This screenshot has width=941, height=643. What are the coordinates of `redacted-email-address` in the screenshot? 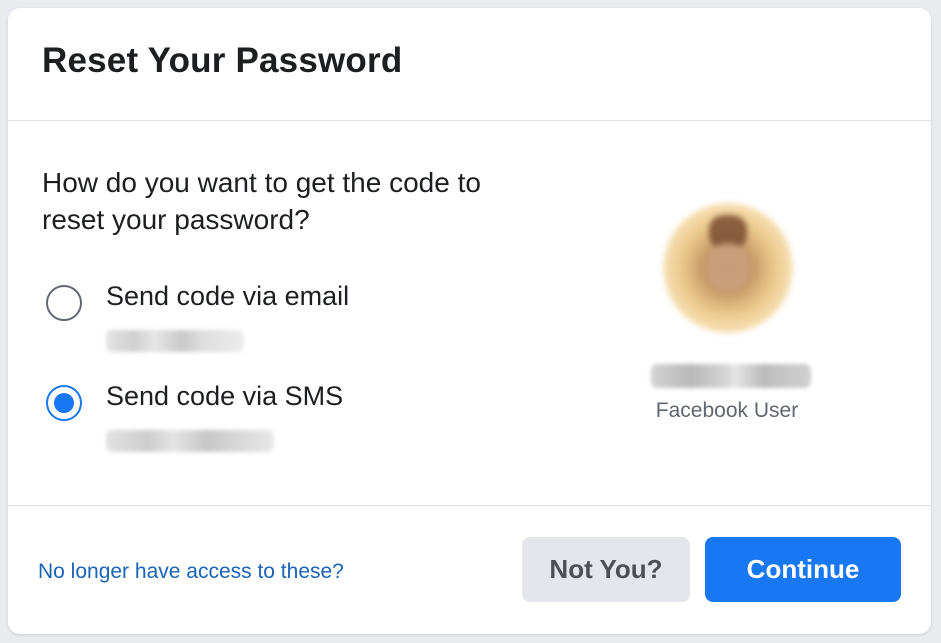 It's located at (175, 341).